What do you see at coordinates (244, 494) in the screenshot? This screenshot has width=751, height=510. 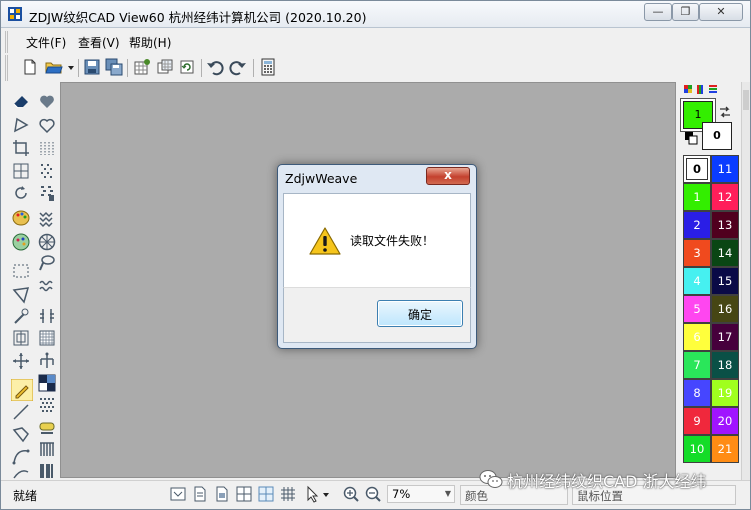 I see `quad-grid-icon` at bounding box center [244, 494].